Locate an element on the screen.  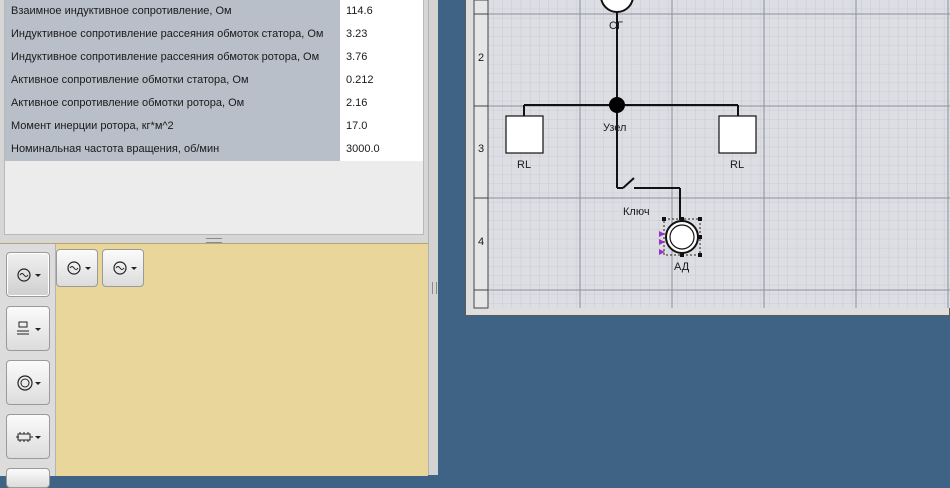
palette-item-generator-alt-button is located at coordinates (123, 268).